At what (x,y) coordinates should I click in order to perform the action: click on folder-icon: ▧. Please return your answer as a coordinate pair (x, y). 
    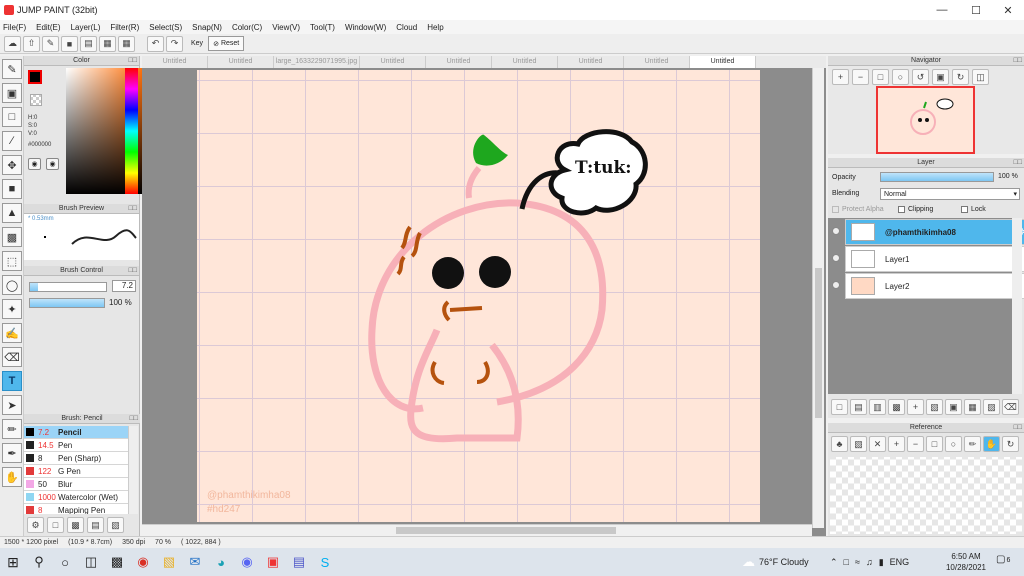
    Looking at the image, I should click on (934, 407).